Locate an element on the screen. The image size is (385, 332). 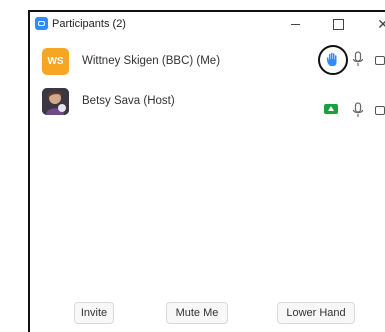
raised-hand-indicator is located at coordinates (333, 60).